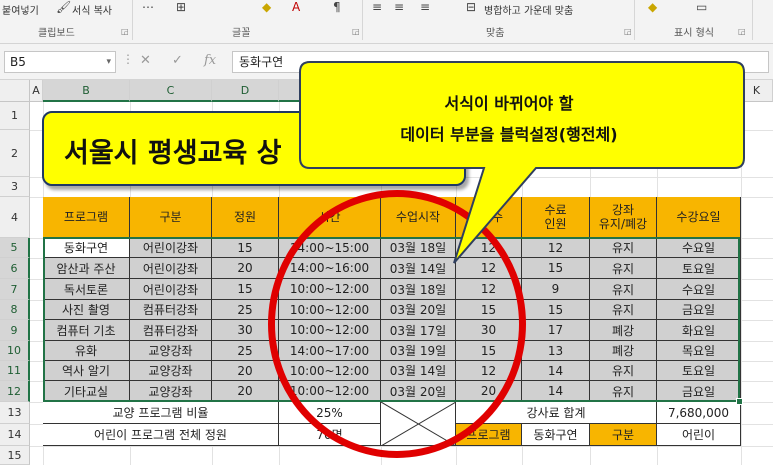 Image resolution: width=773 pixels, height=465 pixels. Describe the element at coordinates (739, 401) in the screenshot. I see `fill-handle` at that location.